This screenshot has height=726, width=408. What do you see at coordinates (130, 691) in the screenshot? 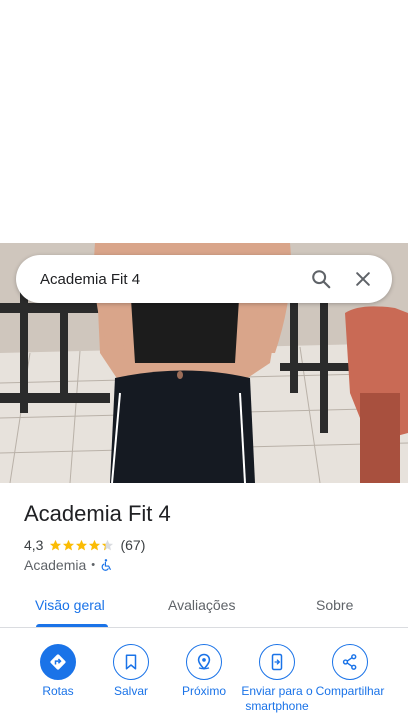
I see `save-label: Salvar` at bounding box center [130, 691].